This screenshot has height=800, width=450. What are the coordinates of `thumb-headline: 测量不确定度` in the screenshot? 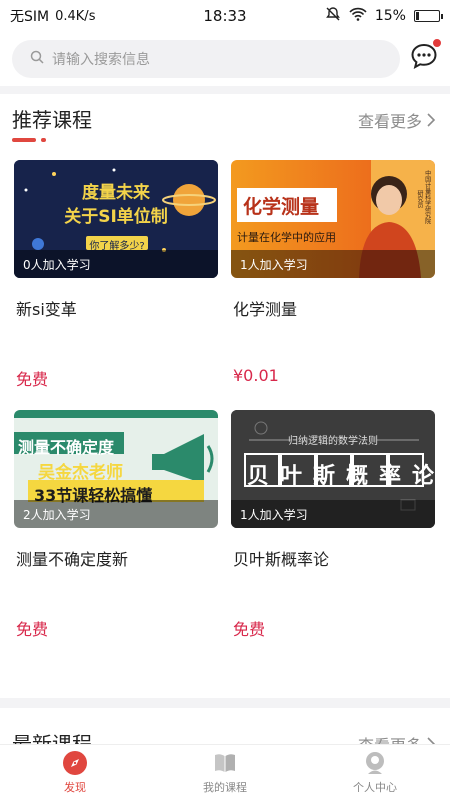 It's located at (66, 447).